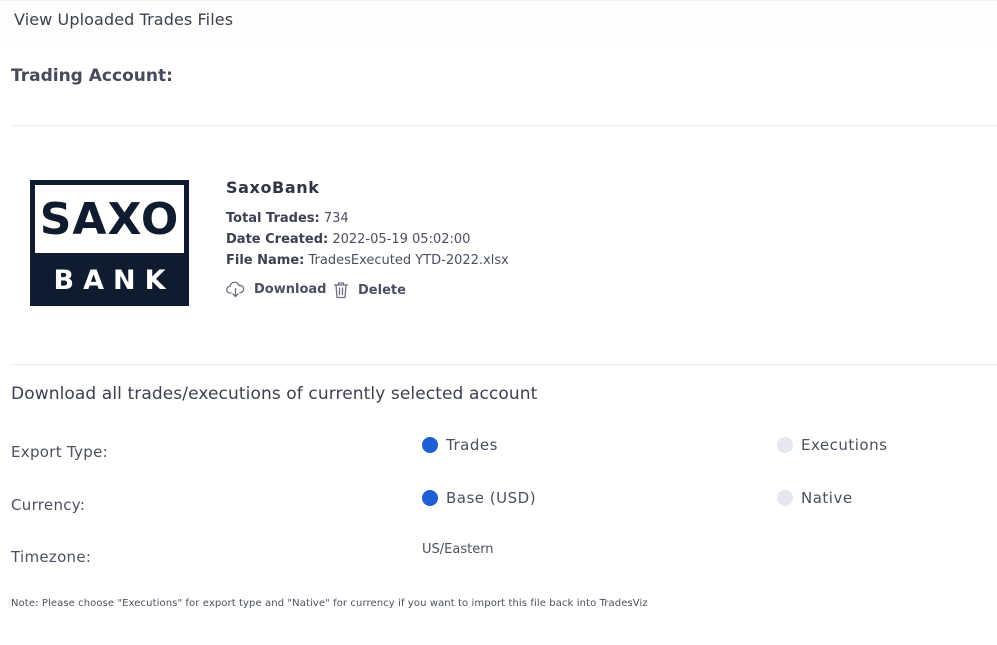 This screenshot has height=645, width=997. I want to click on file-name-label: File Name:, so click(265, 260).